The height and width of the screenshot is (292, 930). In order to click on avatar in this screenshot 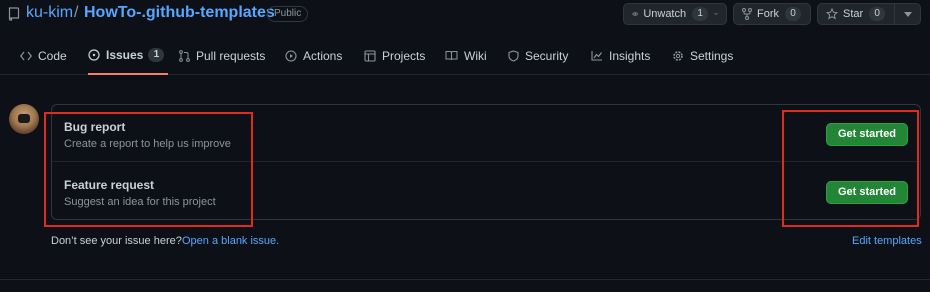, I will do `click(24, 119)`.